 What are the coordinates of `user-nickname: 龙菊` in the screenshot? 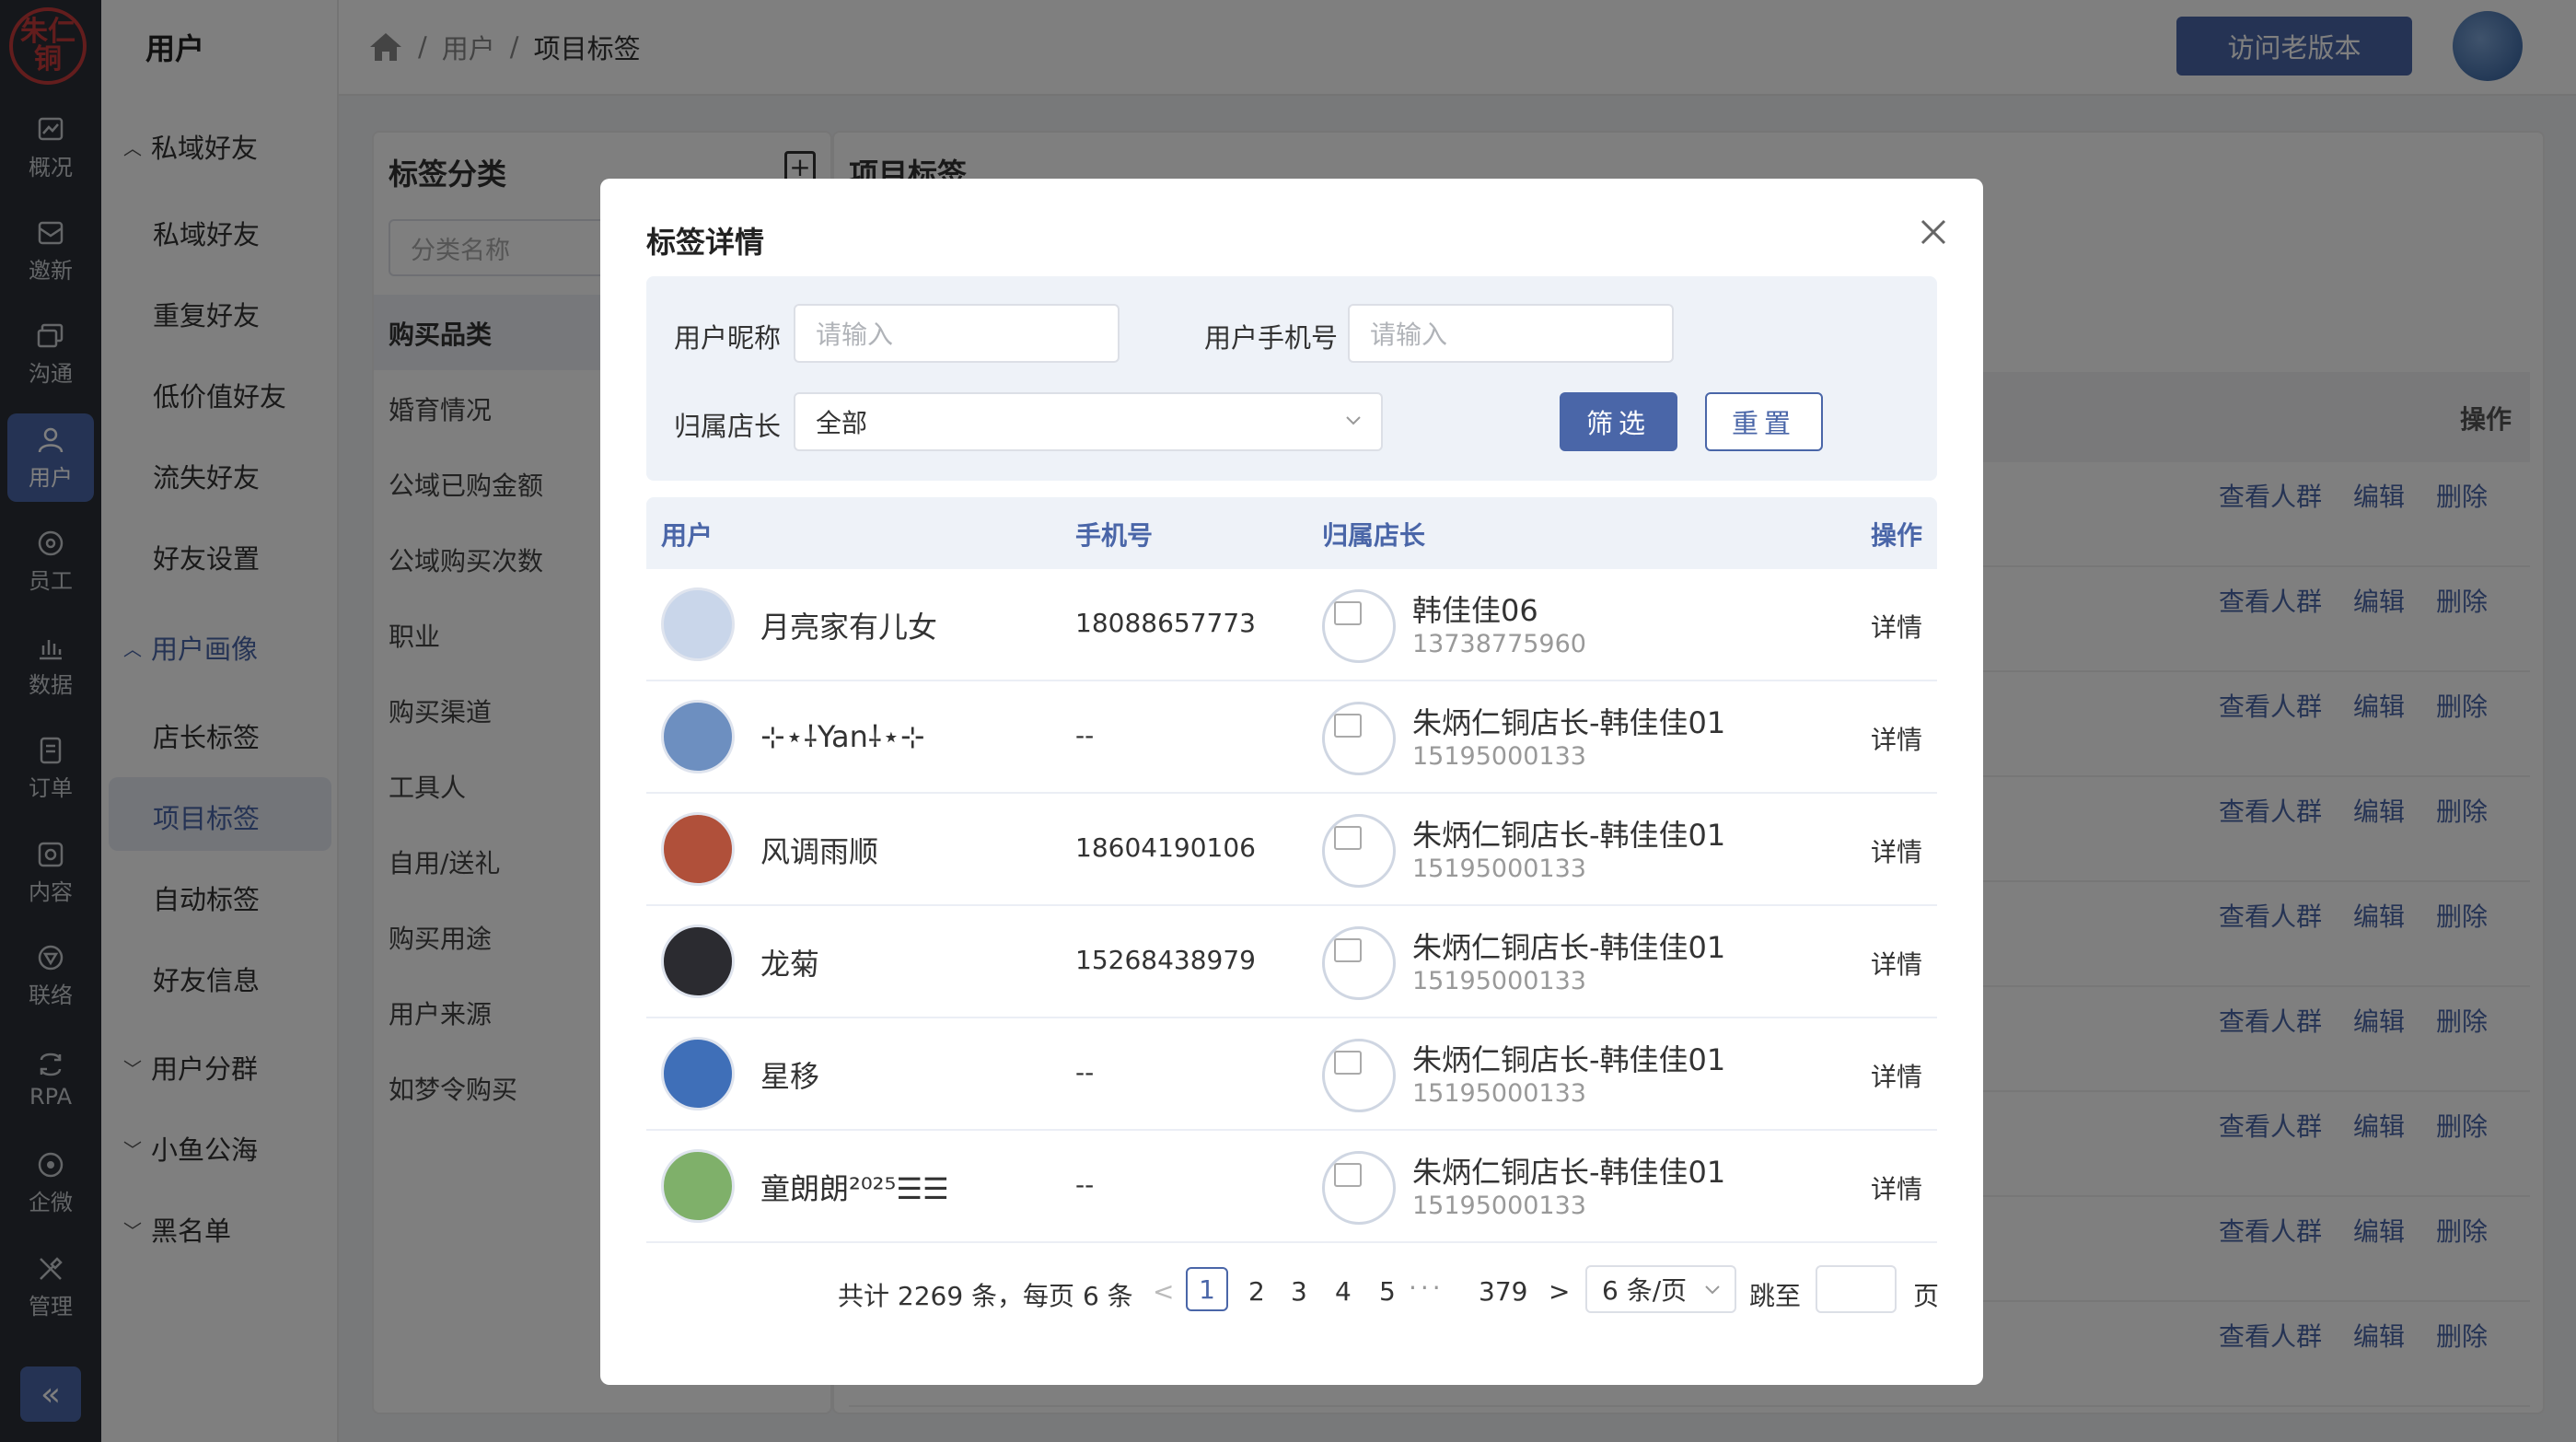 It's located at (790, 964).